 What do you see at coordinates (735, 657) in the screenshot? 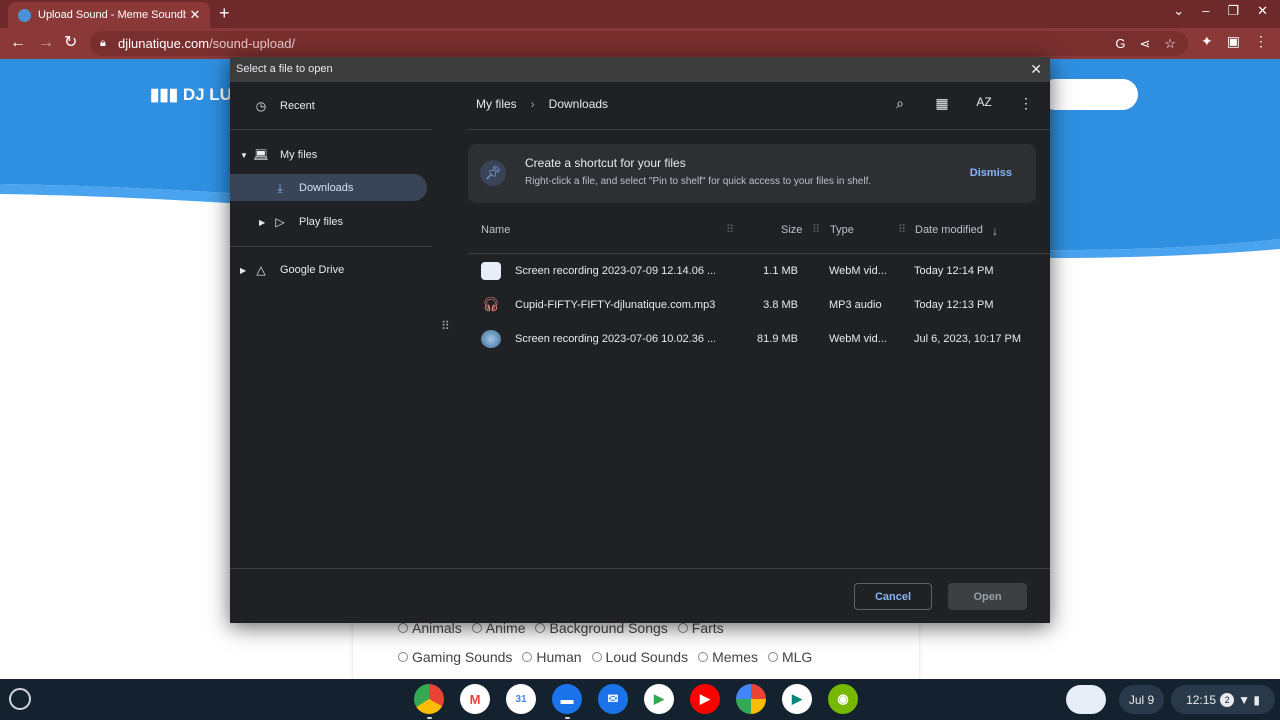
I see `category-label: Memes` at bounding box center [735, 657].